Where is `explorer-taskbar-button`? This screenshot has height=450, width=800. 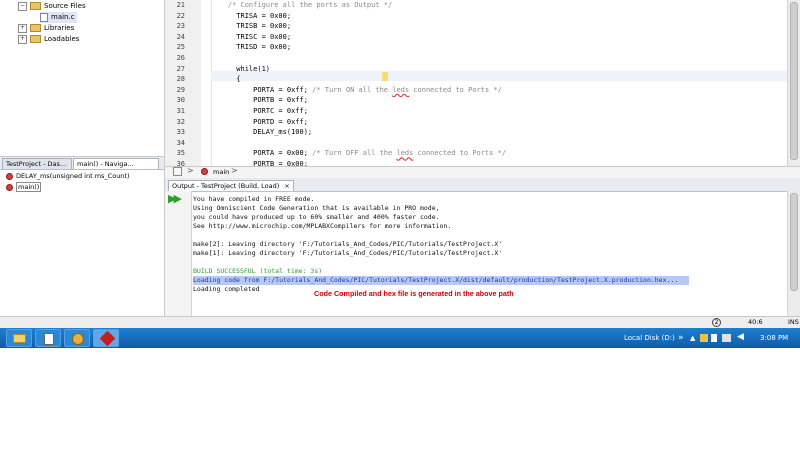 explorer-taskbar-button is located at coordinates (19, 338).